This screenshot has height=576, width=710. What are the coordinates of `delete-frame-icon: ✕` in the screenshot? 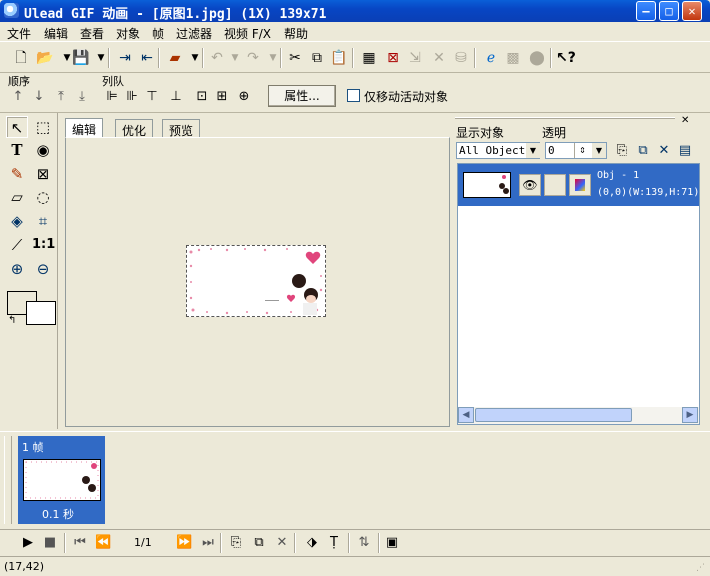 It's located at (282, 543).